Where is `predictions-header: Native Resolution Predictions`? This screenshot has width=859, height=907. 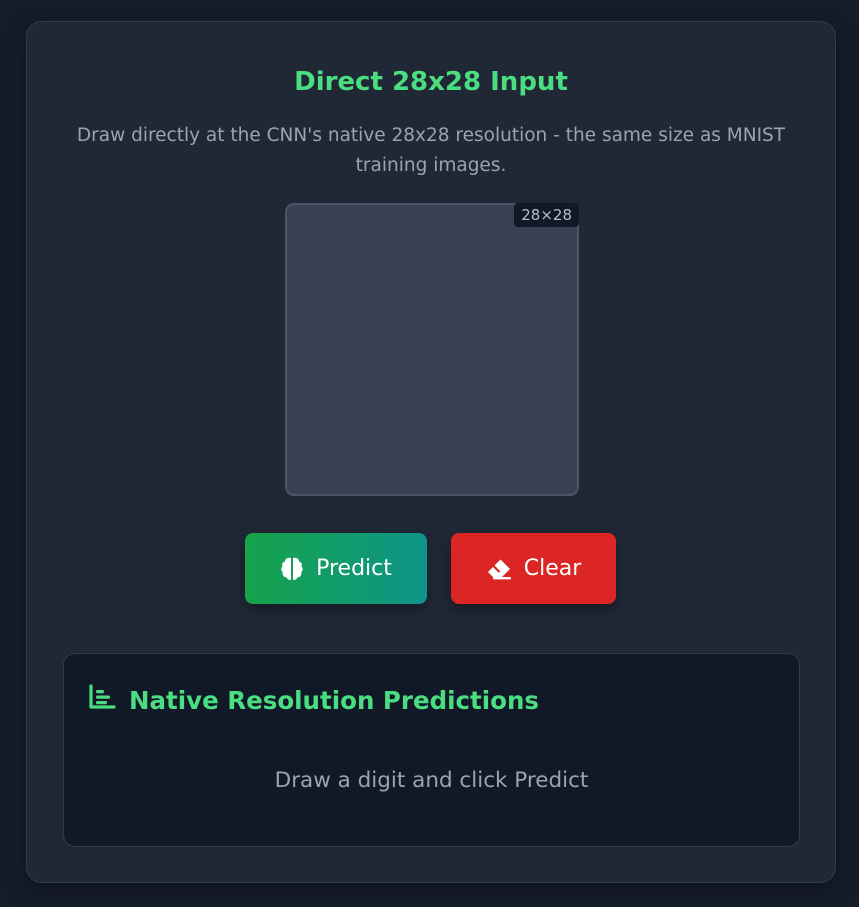 predictions-header: Native Resolution Predictions is located at coordinates (313, 701).